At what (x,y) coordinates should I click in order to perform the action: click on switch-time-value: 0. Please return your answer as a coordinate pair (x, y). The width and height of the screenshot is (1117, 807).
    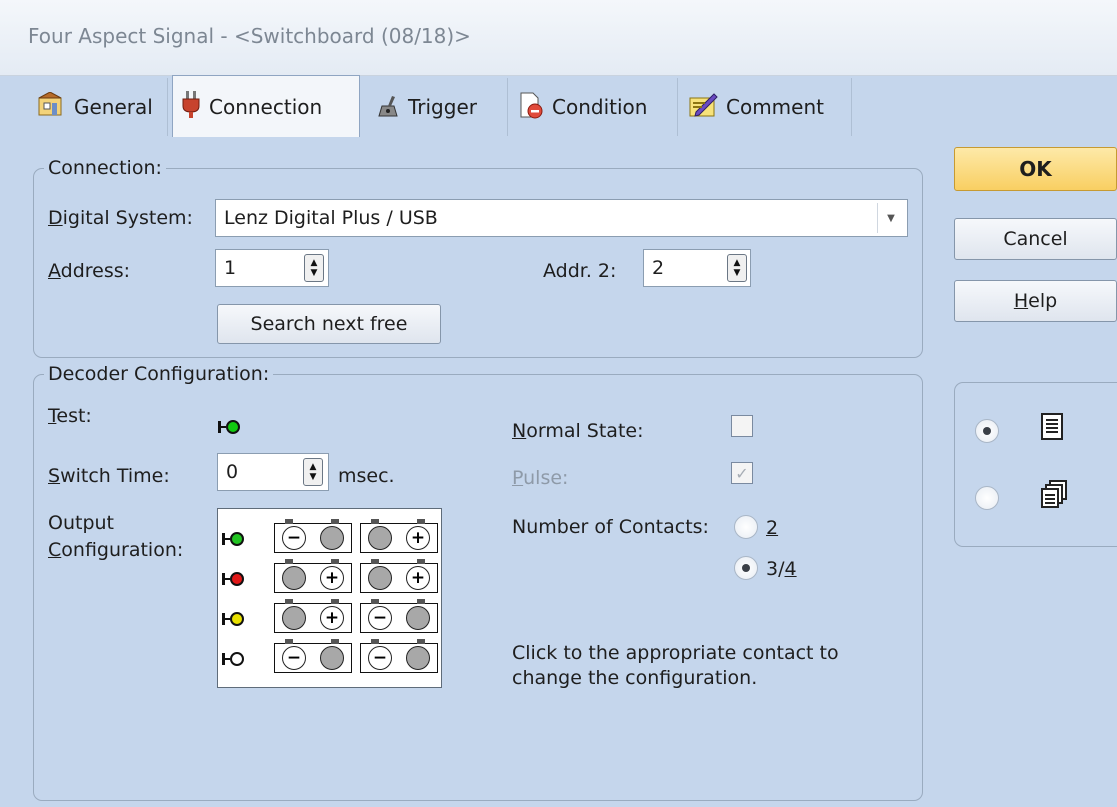
    Looking at the image, I should click on (232, 472).